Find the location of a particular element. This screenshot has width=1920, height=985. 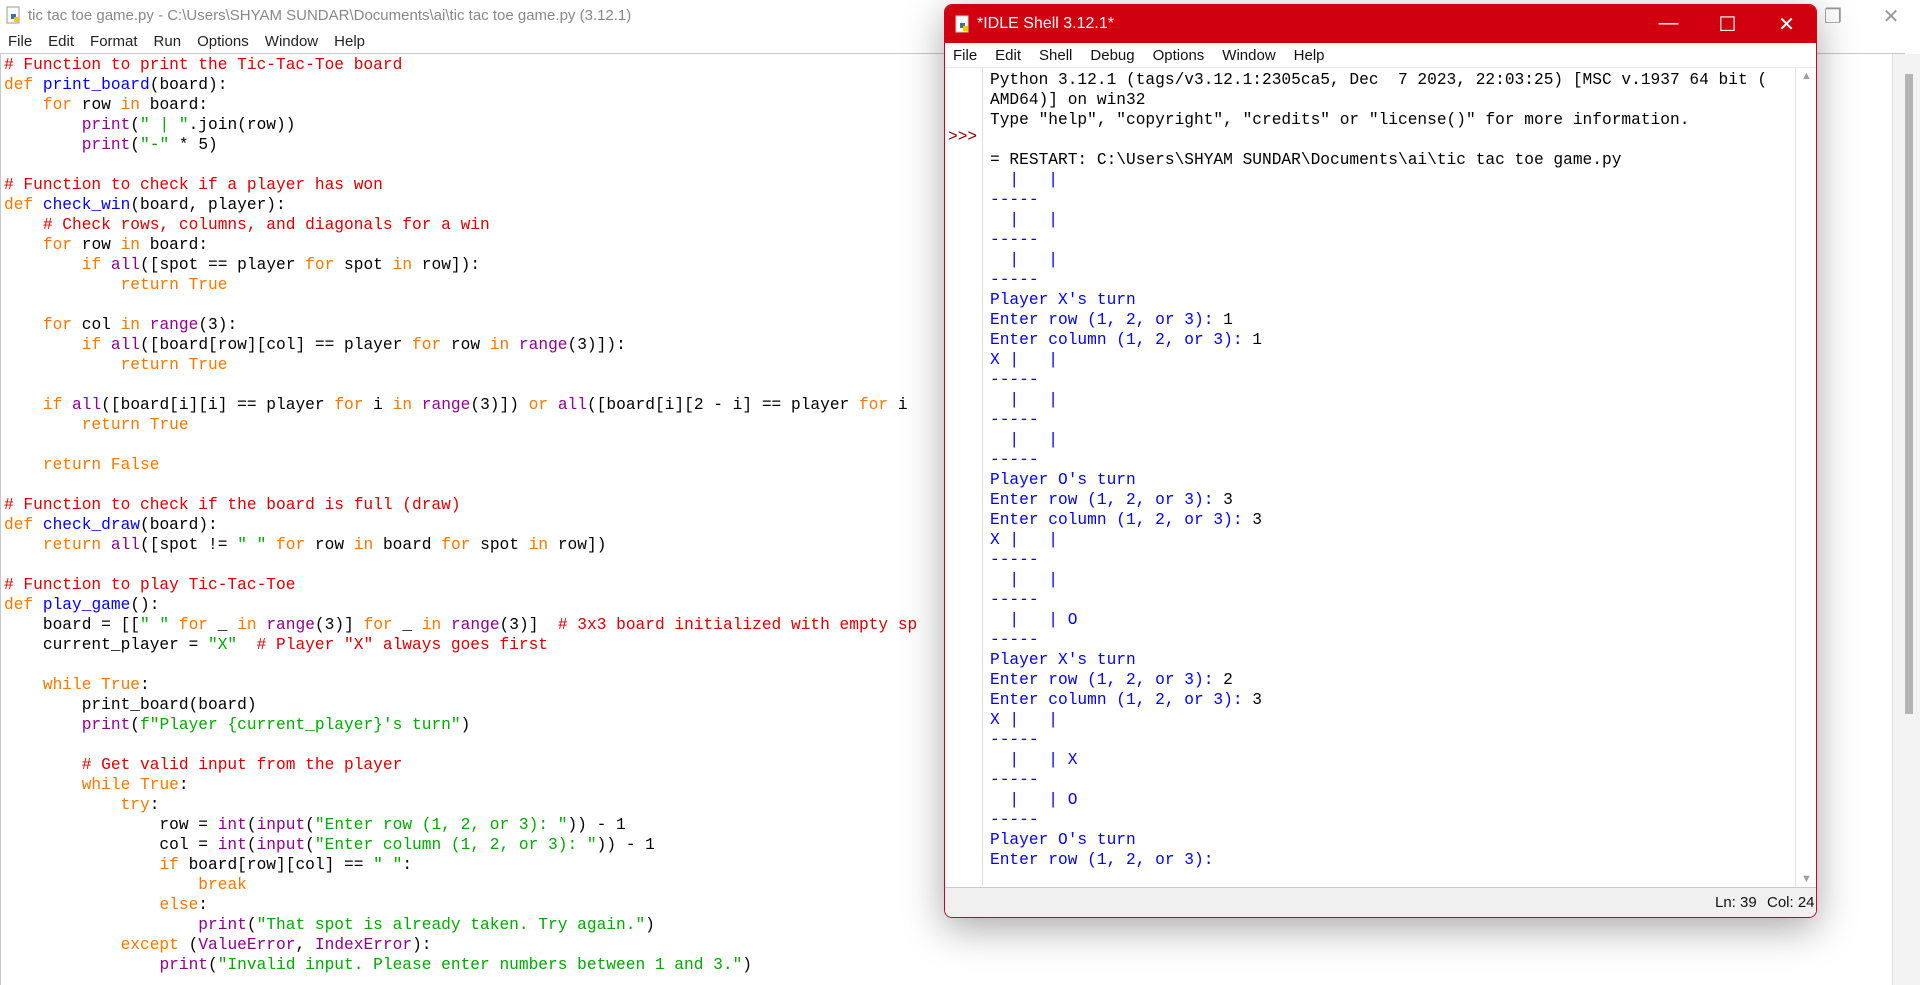

code-token: ([board[i][i] == player is located at coordinates (218, 405).